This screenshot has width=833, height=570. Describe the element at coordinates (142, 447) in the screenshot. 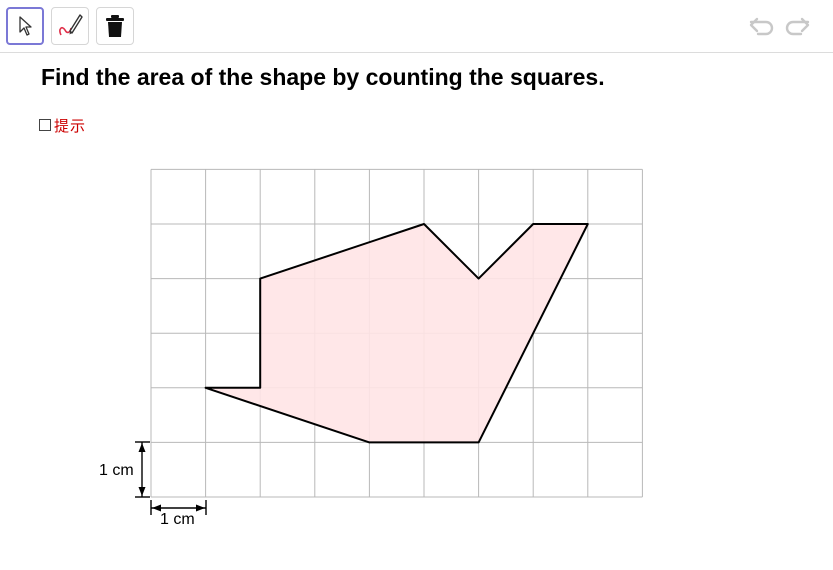

I see `arrow-up-icon` at that location.